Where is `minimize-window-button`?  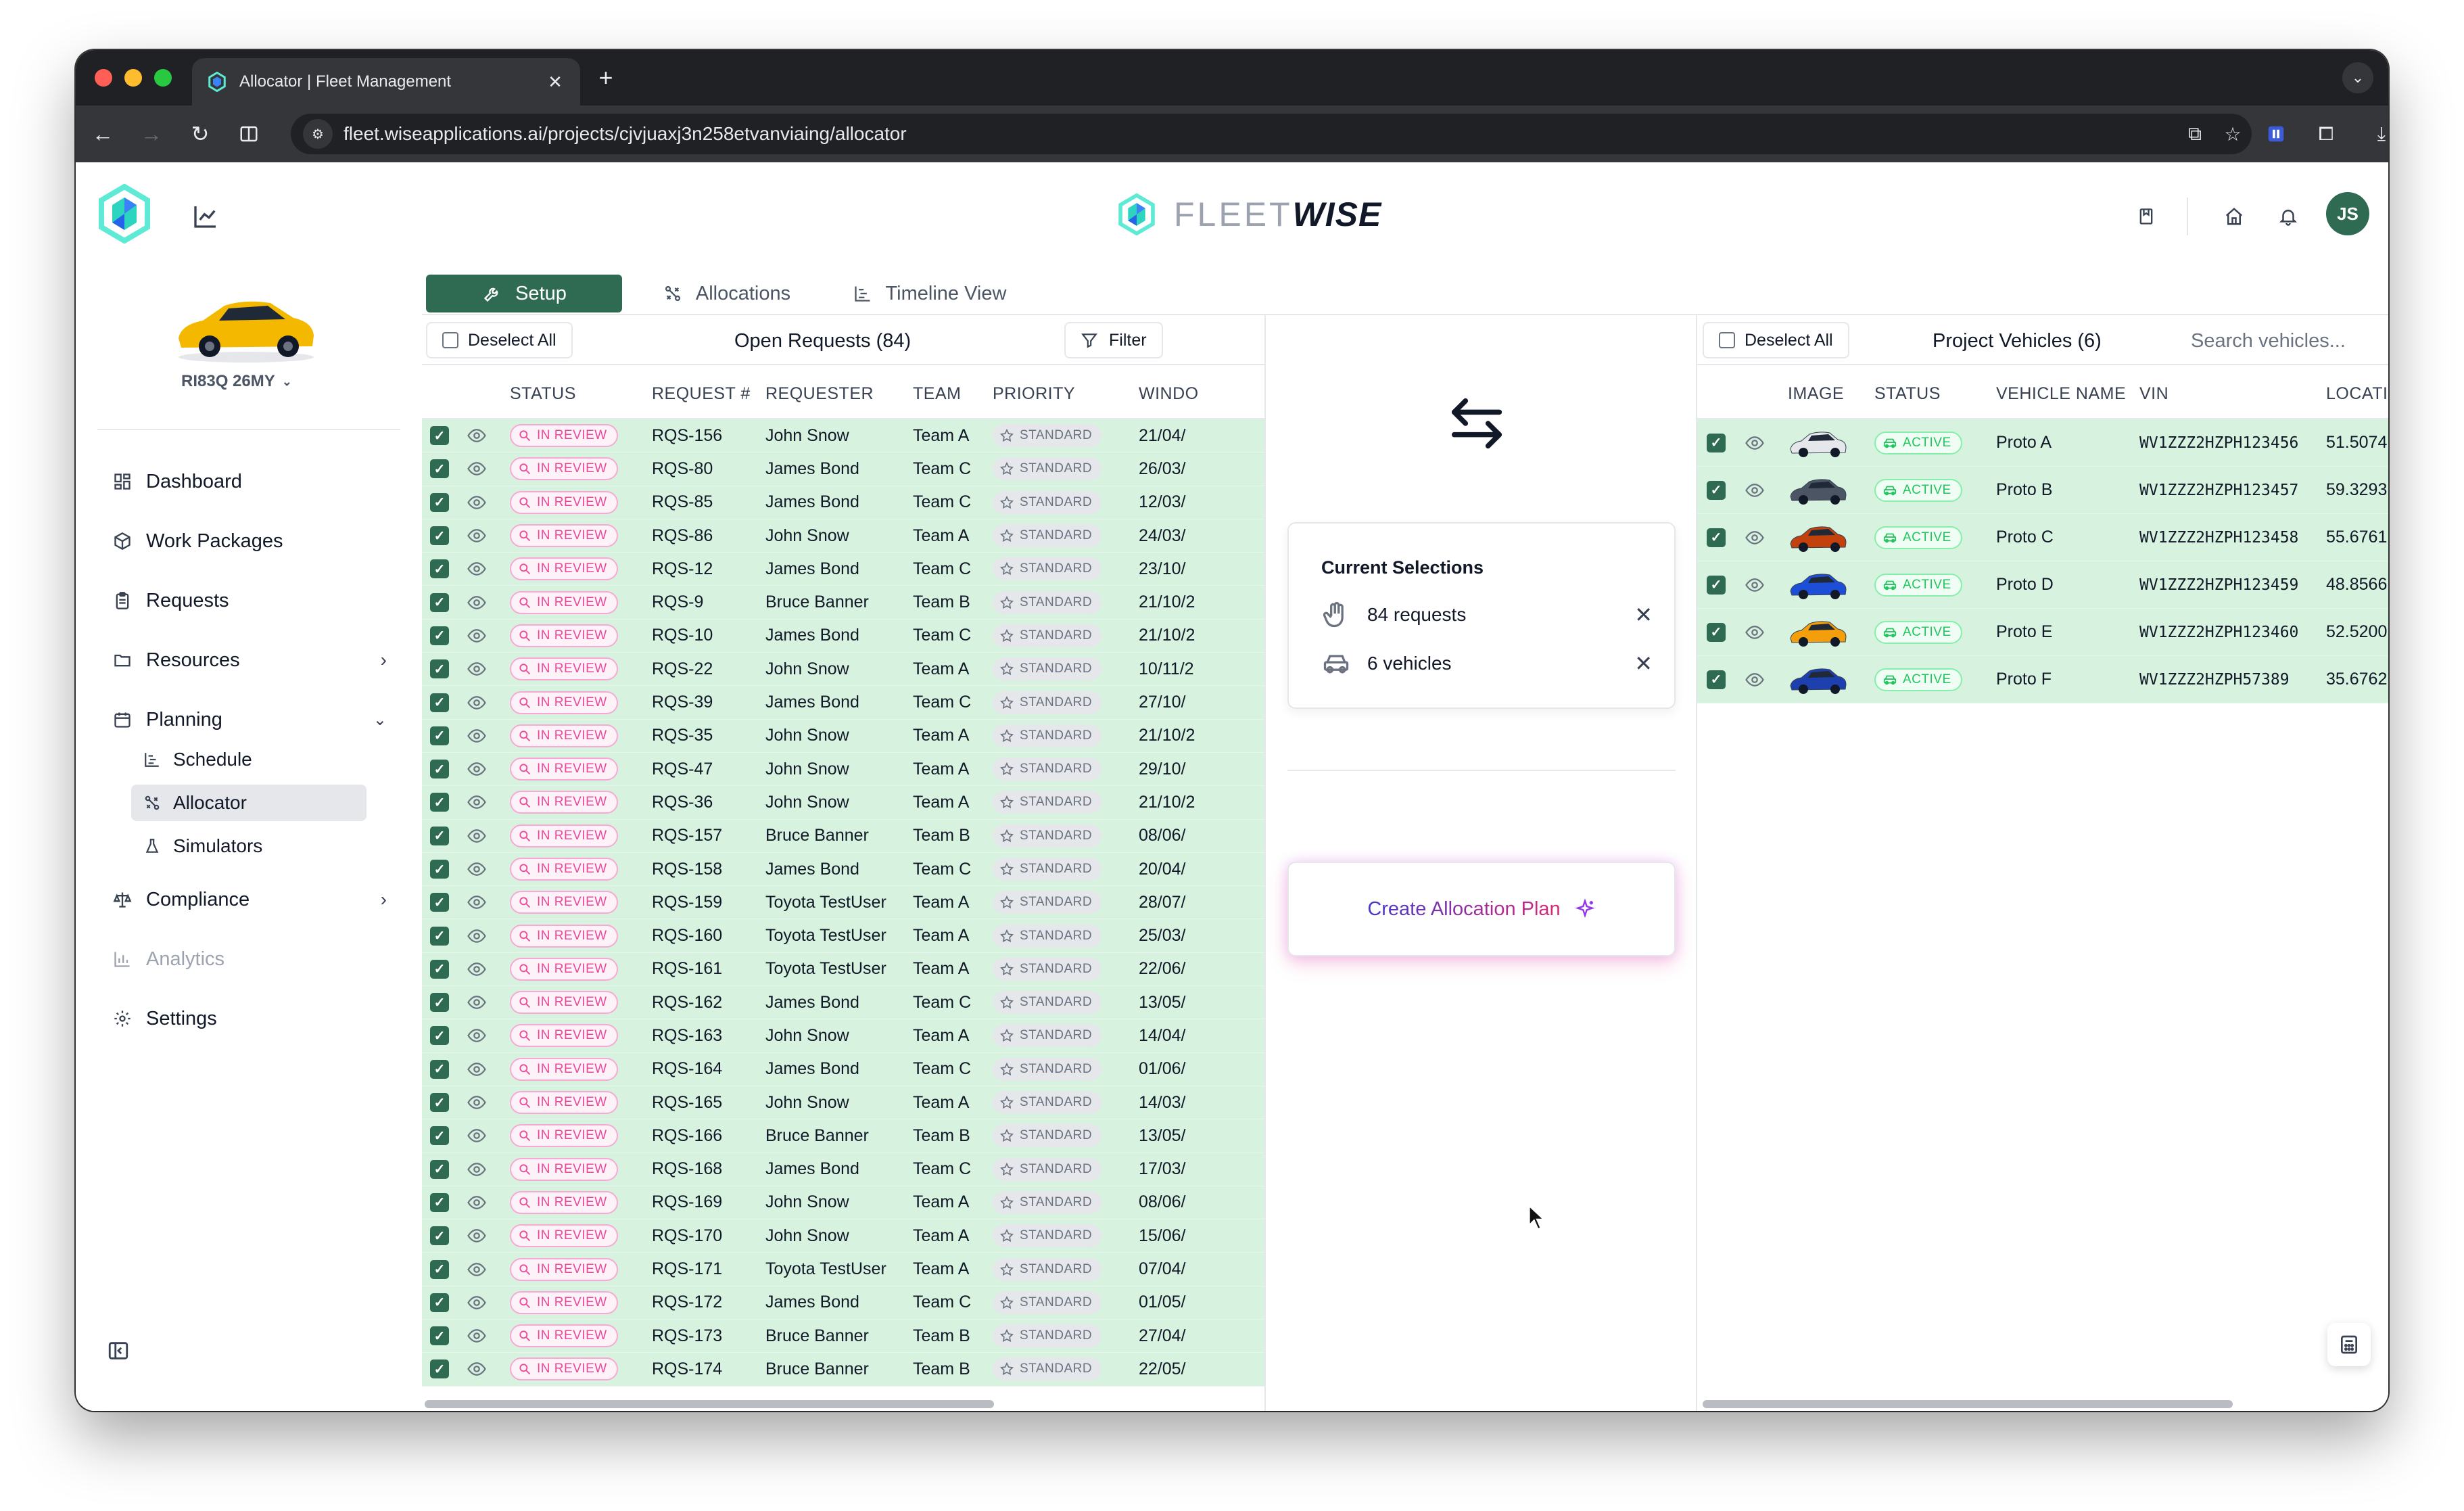 minimize-window-button is located at coordinates (133, 78).